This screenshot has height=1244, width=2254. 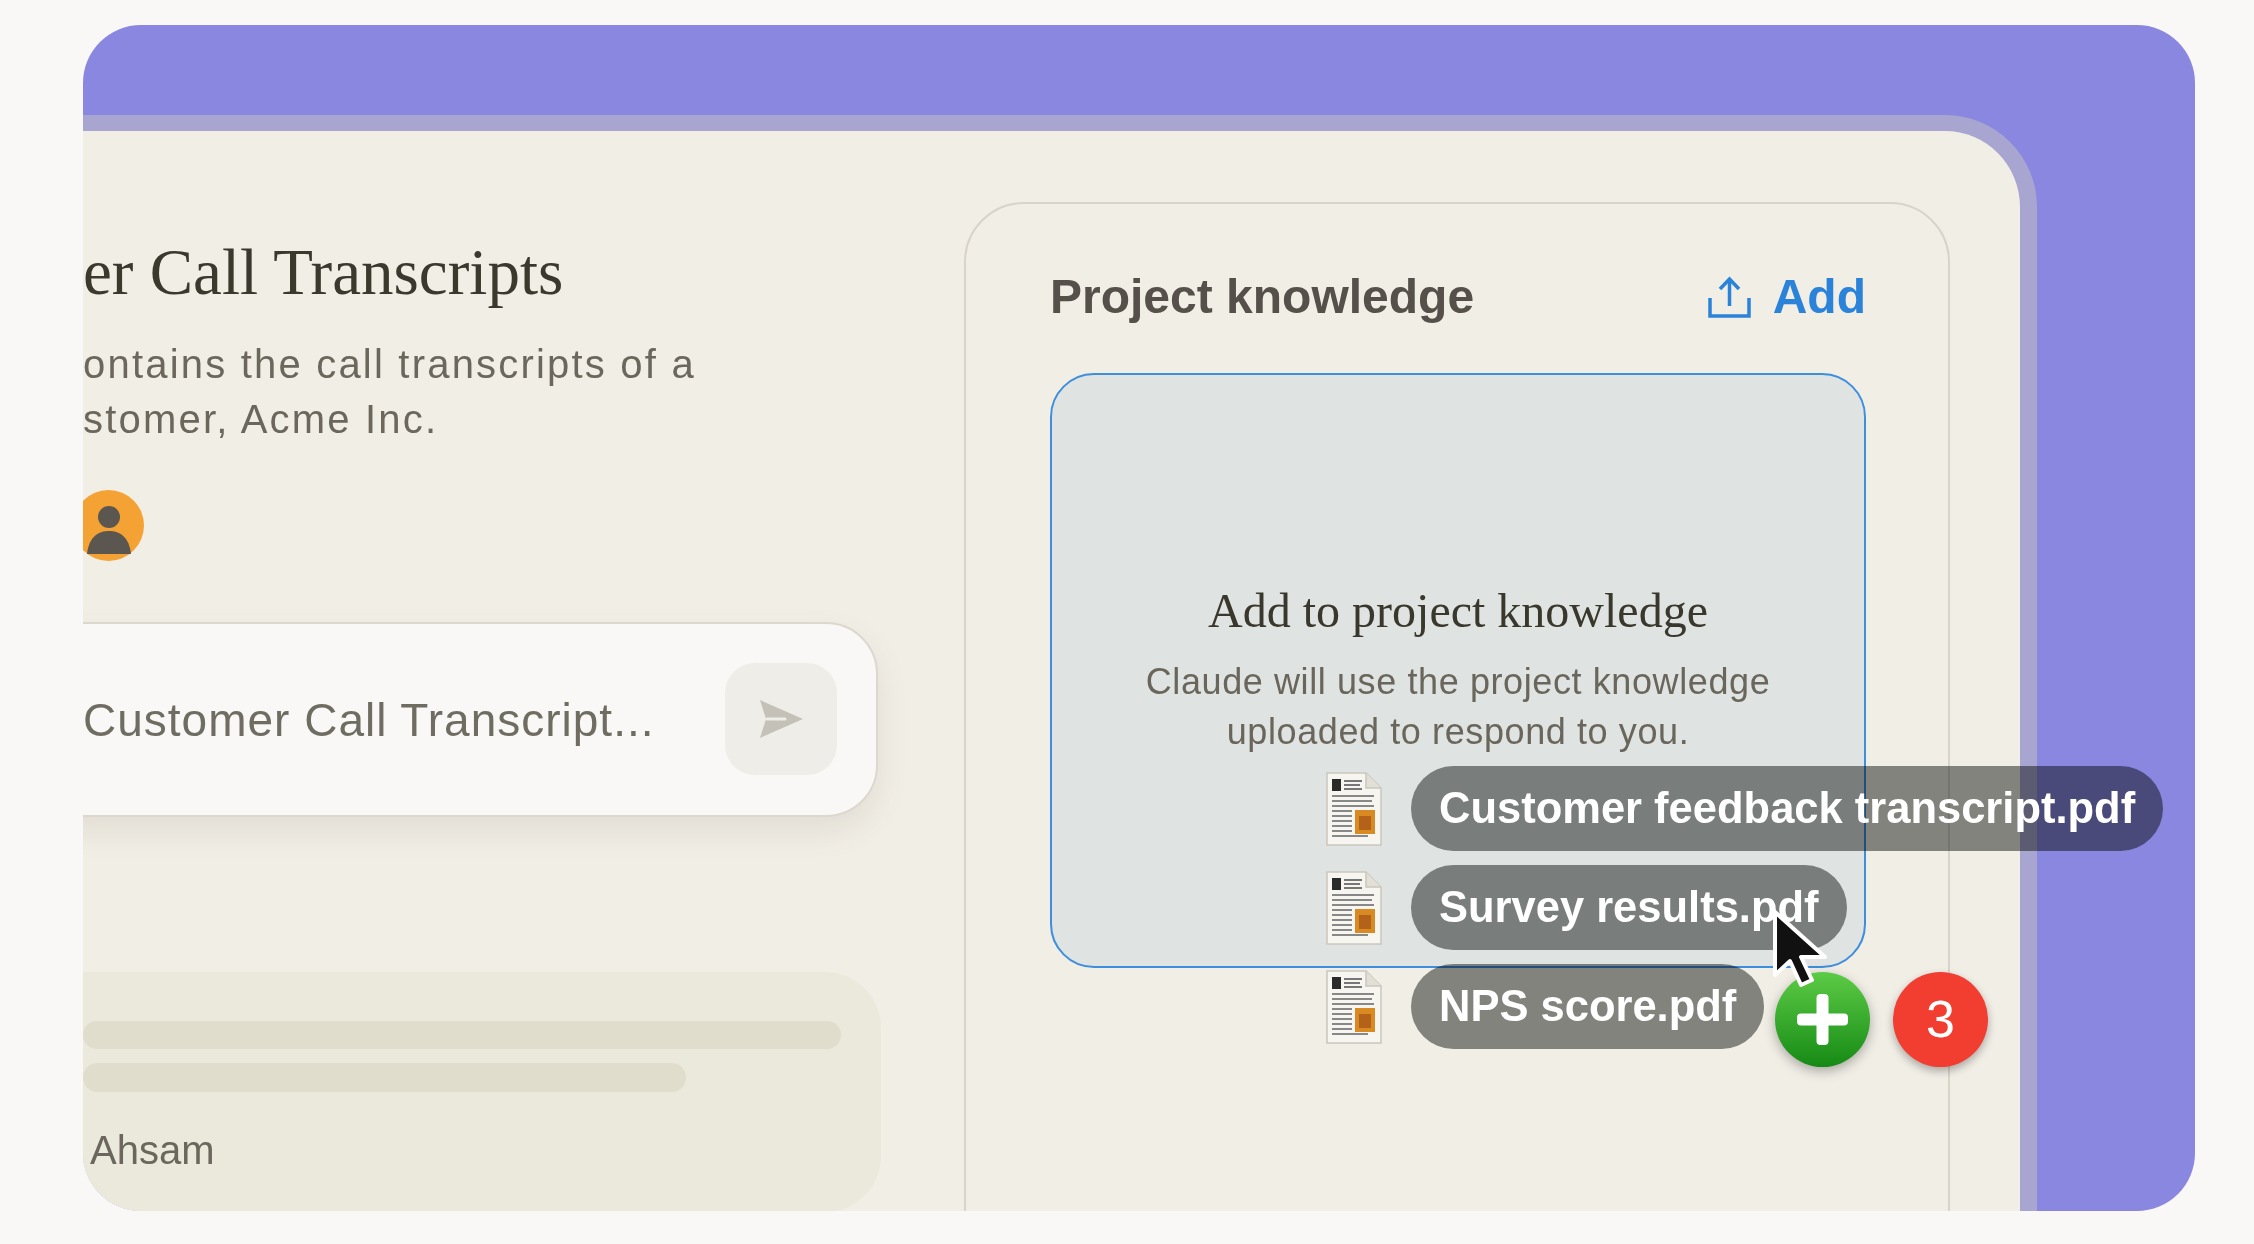 What do you see at coordinates (1458, 611) in the screenshot?
I see `drop-zone-heading: Add to project knowledge` at bounding box center [1458, 611].